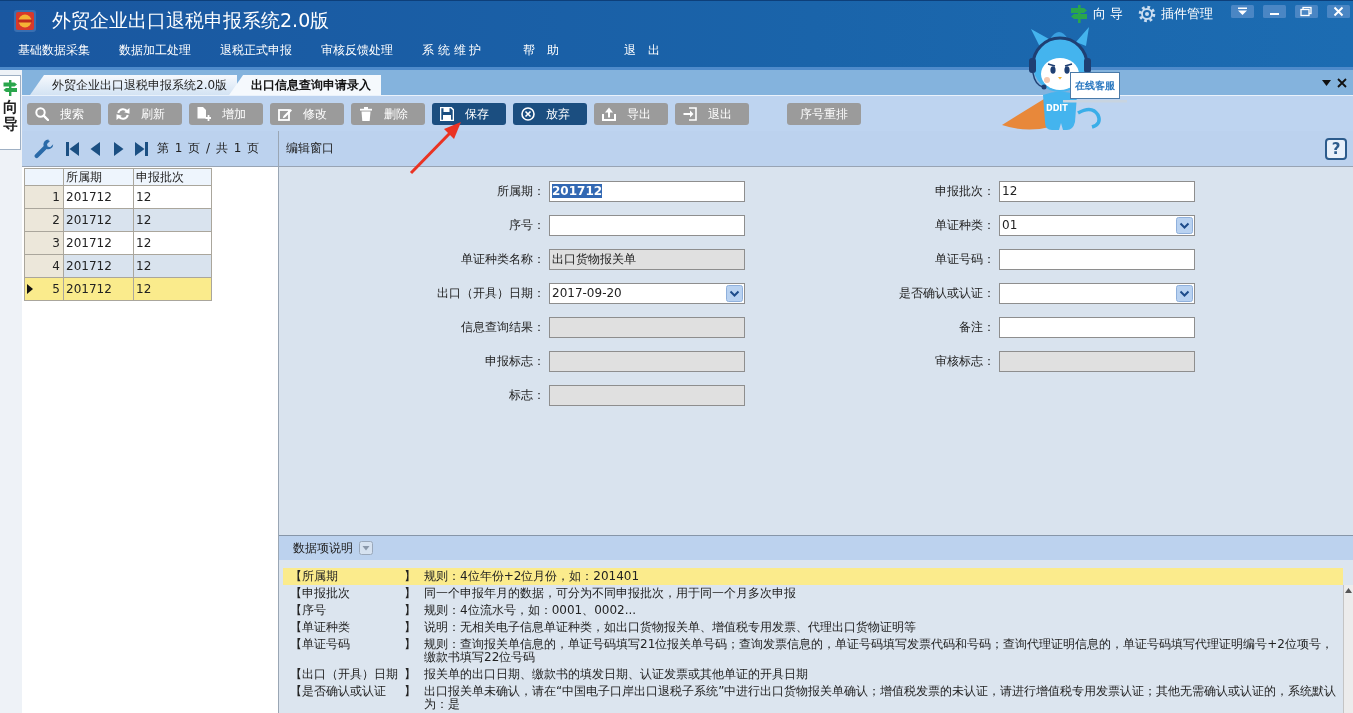  I want to click on previous-page-icon, so click(95, 148).